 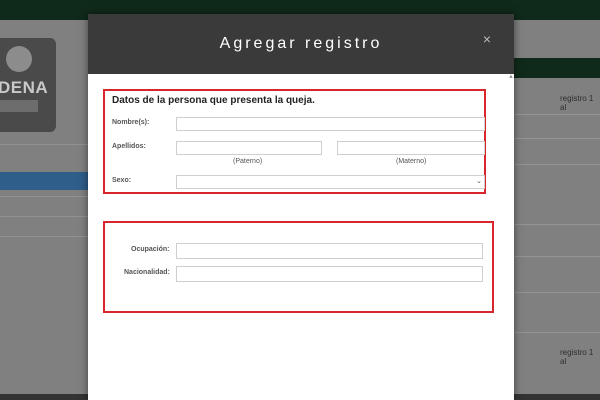 What do you see at coordinates (248, 161) in the screenshot?
I see `paterno-label: (Paterno)` at bounding box center [248, 161].